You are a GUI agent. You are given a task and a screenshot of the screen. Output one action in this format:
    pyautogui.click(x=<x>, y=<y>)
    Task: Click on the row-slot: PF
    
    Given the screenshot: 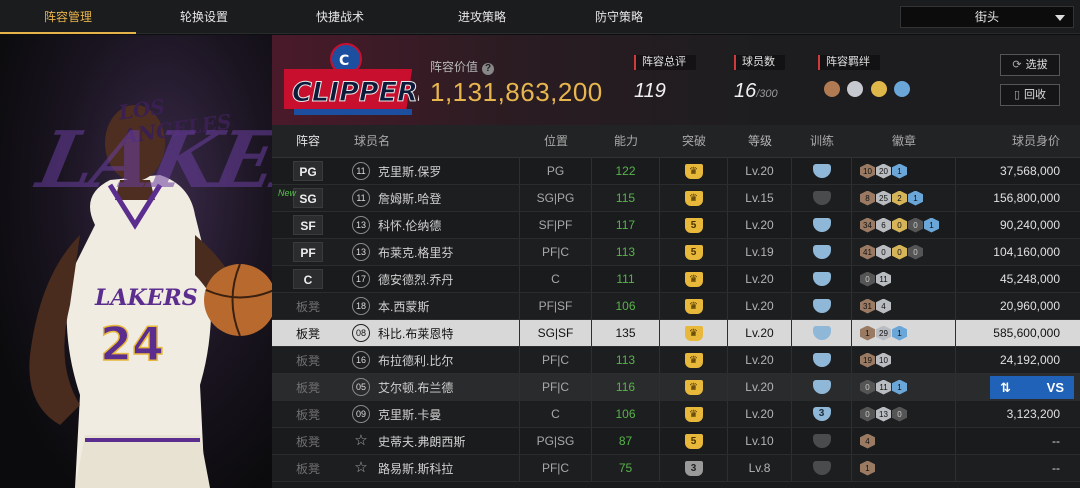 What is the action you would take?
    pyautogui.click(x=308, y=252)
    